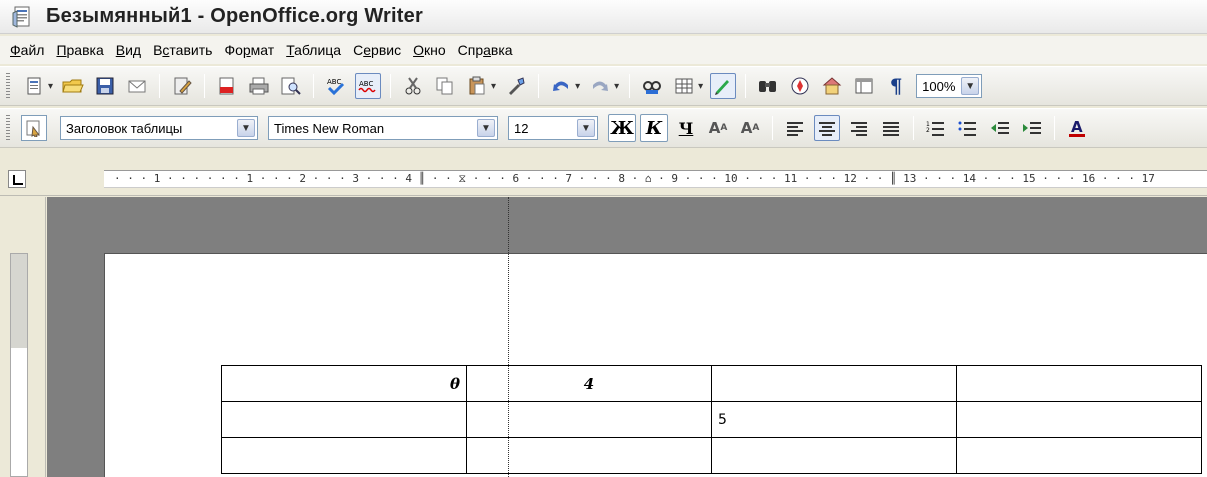  Describe the element at coordinates (750, 128) in the screenshot. I see `subscript-icon: AA` at that location.